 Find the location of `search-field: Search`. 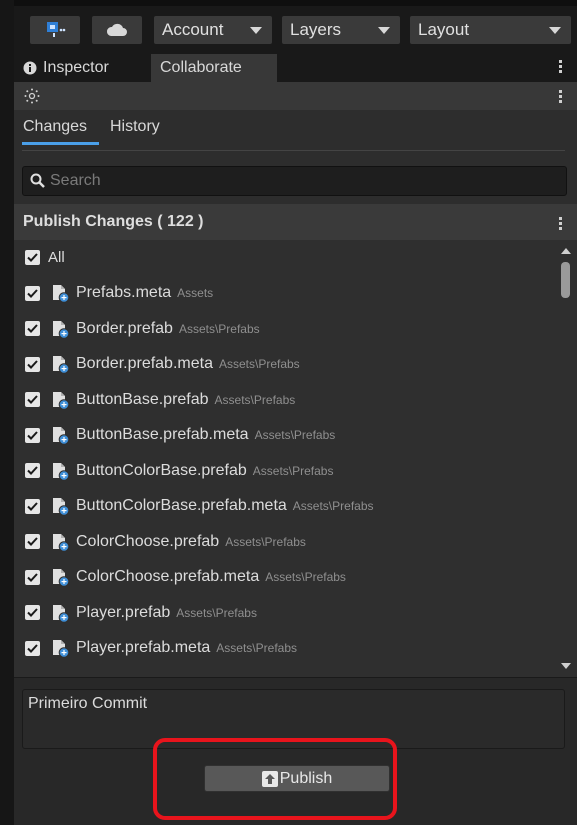

search-field: Search is located at coordinates (294, 181).